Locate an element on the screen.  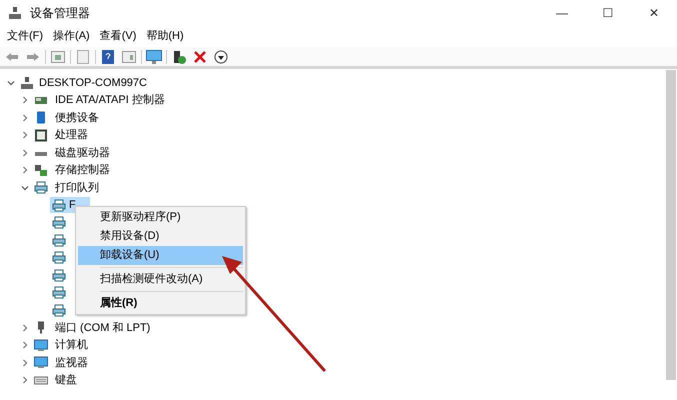
tree-item: 打印队列 is located at coordinates (77, 188).